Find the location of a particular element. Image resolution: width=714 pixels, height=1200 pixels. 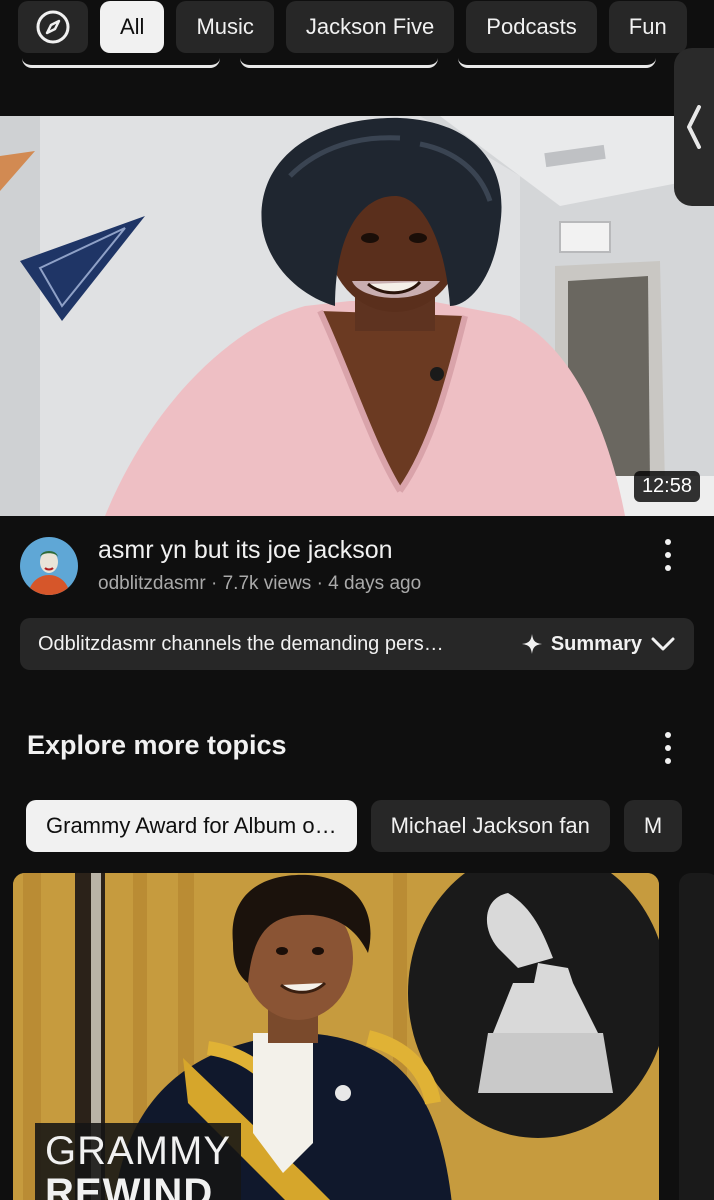

chevron-left-icon is located at coordinates (694, 127).